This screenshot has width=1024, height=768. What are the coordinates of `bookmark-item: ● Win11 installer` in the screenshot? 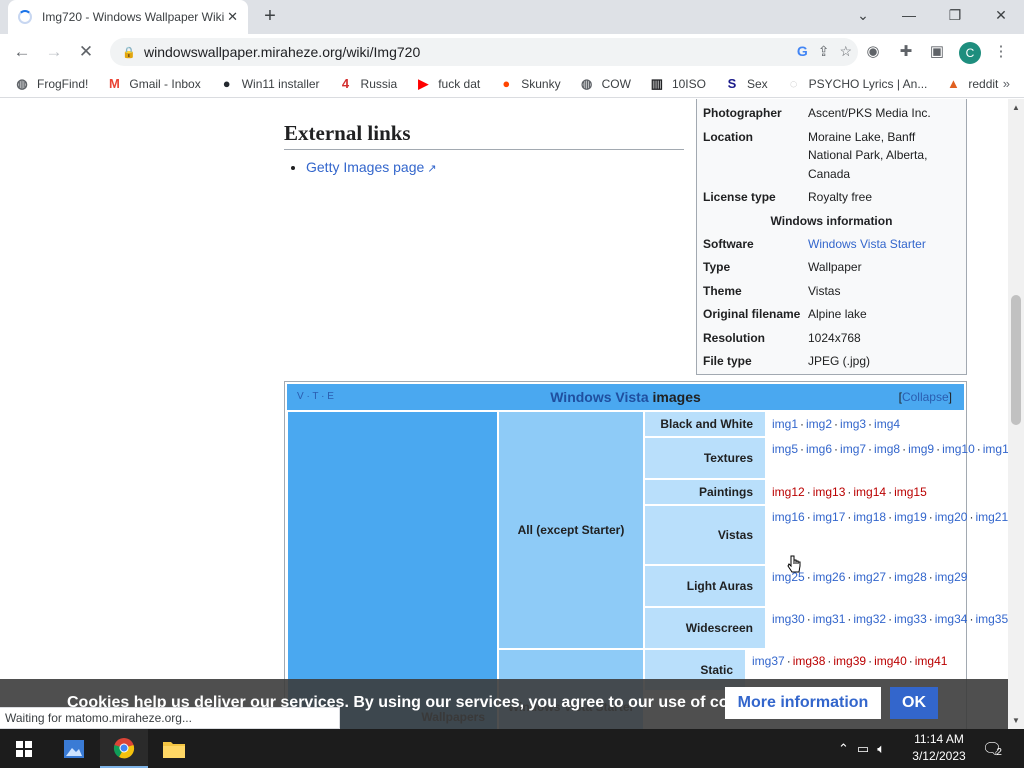 It's located at (269, 84).